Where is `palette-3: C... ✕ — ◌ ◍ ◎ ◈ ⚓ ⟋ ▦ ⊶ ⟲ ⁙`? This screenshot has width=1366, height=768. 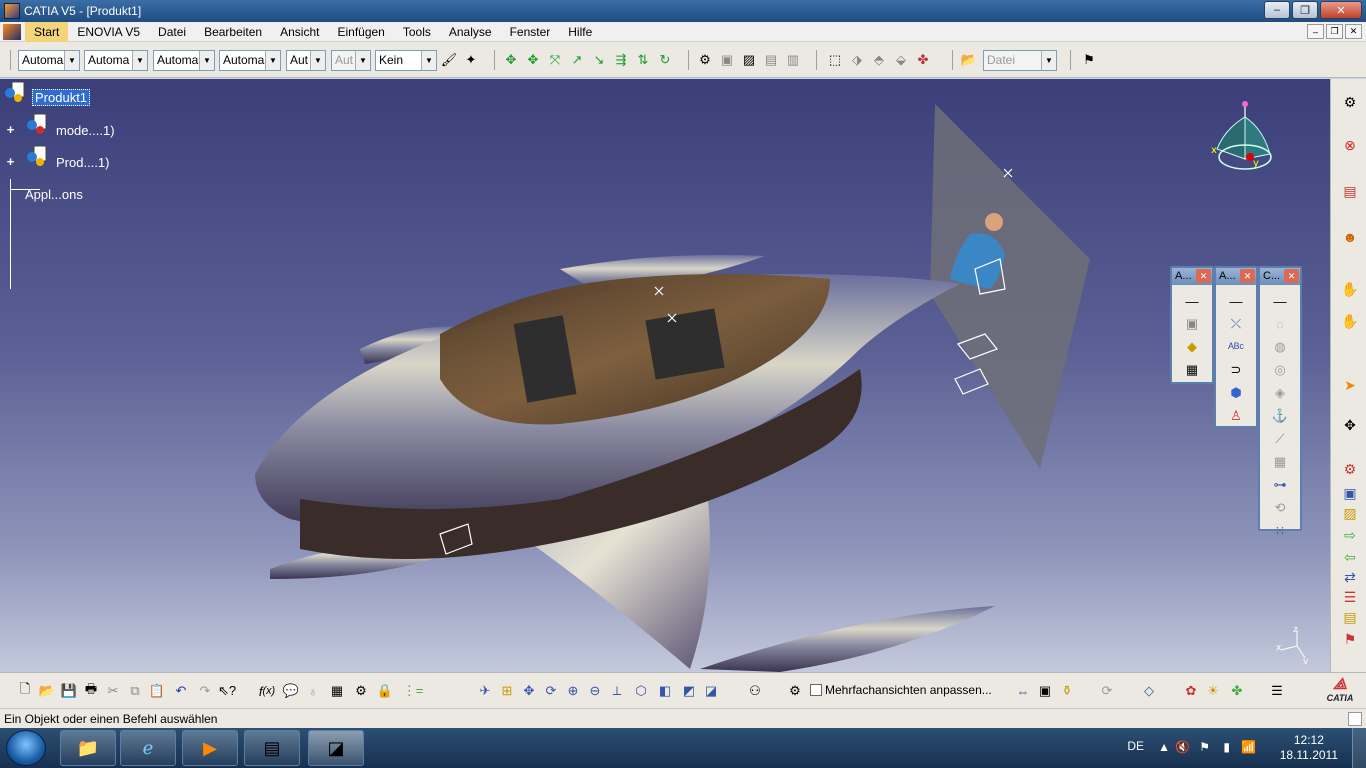
palette-3: C... ✕ — ◌ ◍ ◎ ◈ ⚓ ⟋ ▦ ⊶ ⟲ ⁙ is located at coordinates (1280, 402).